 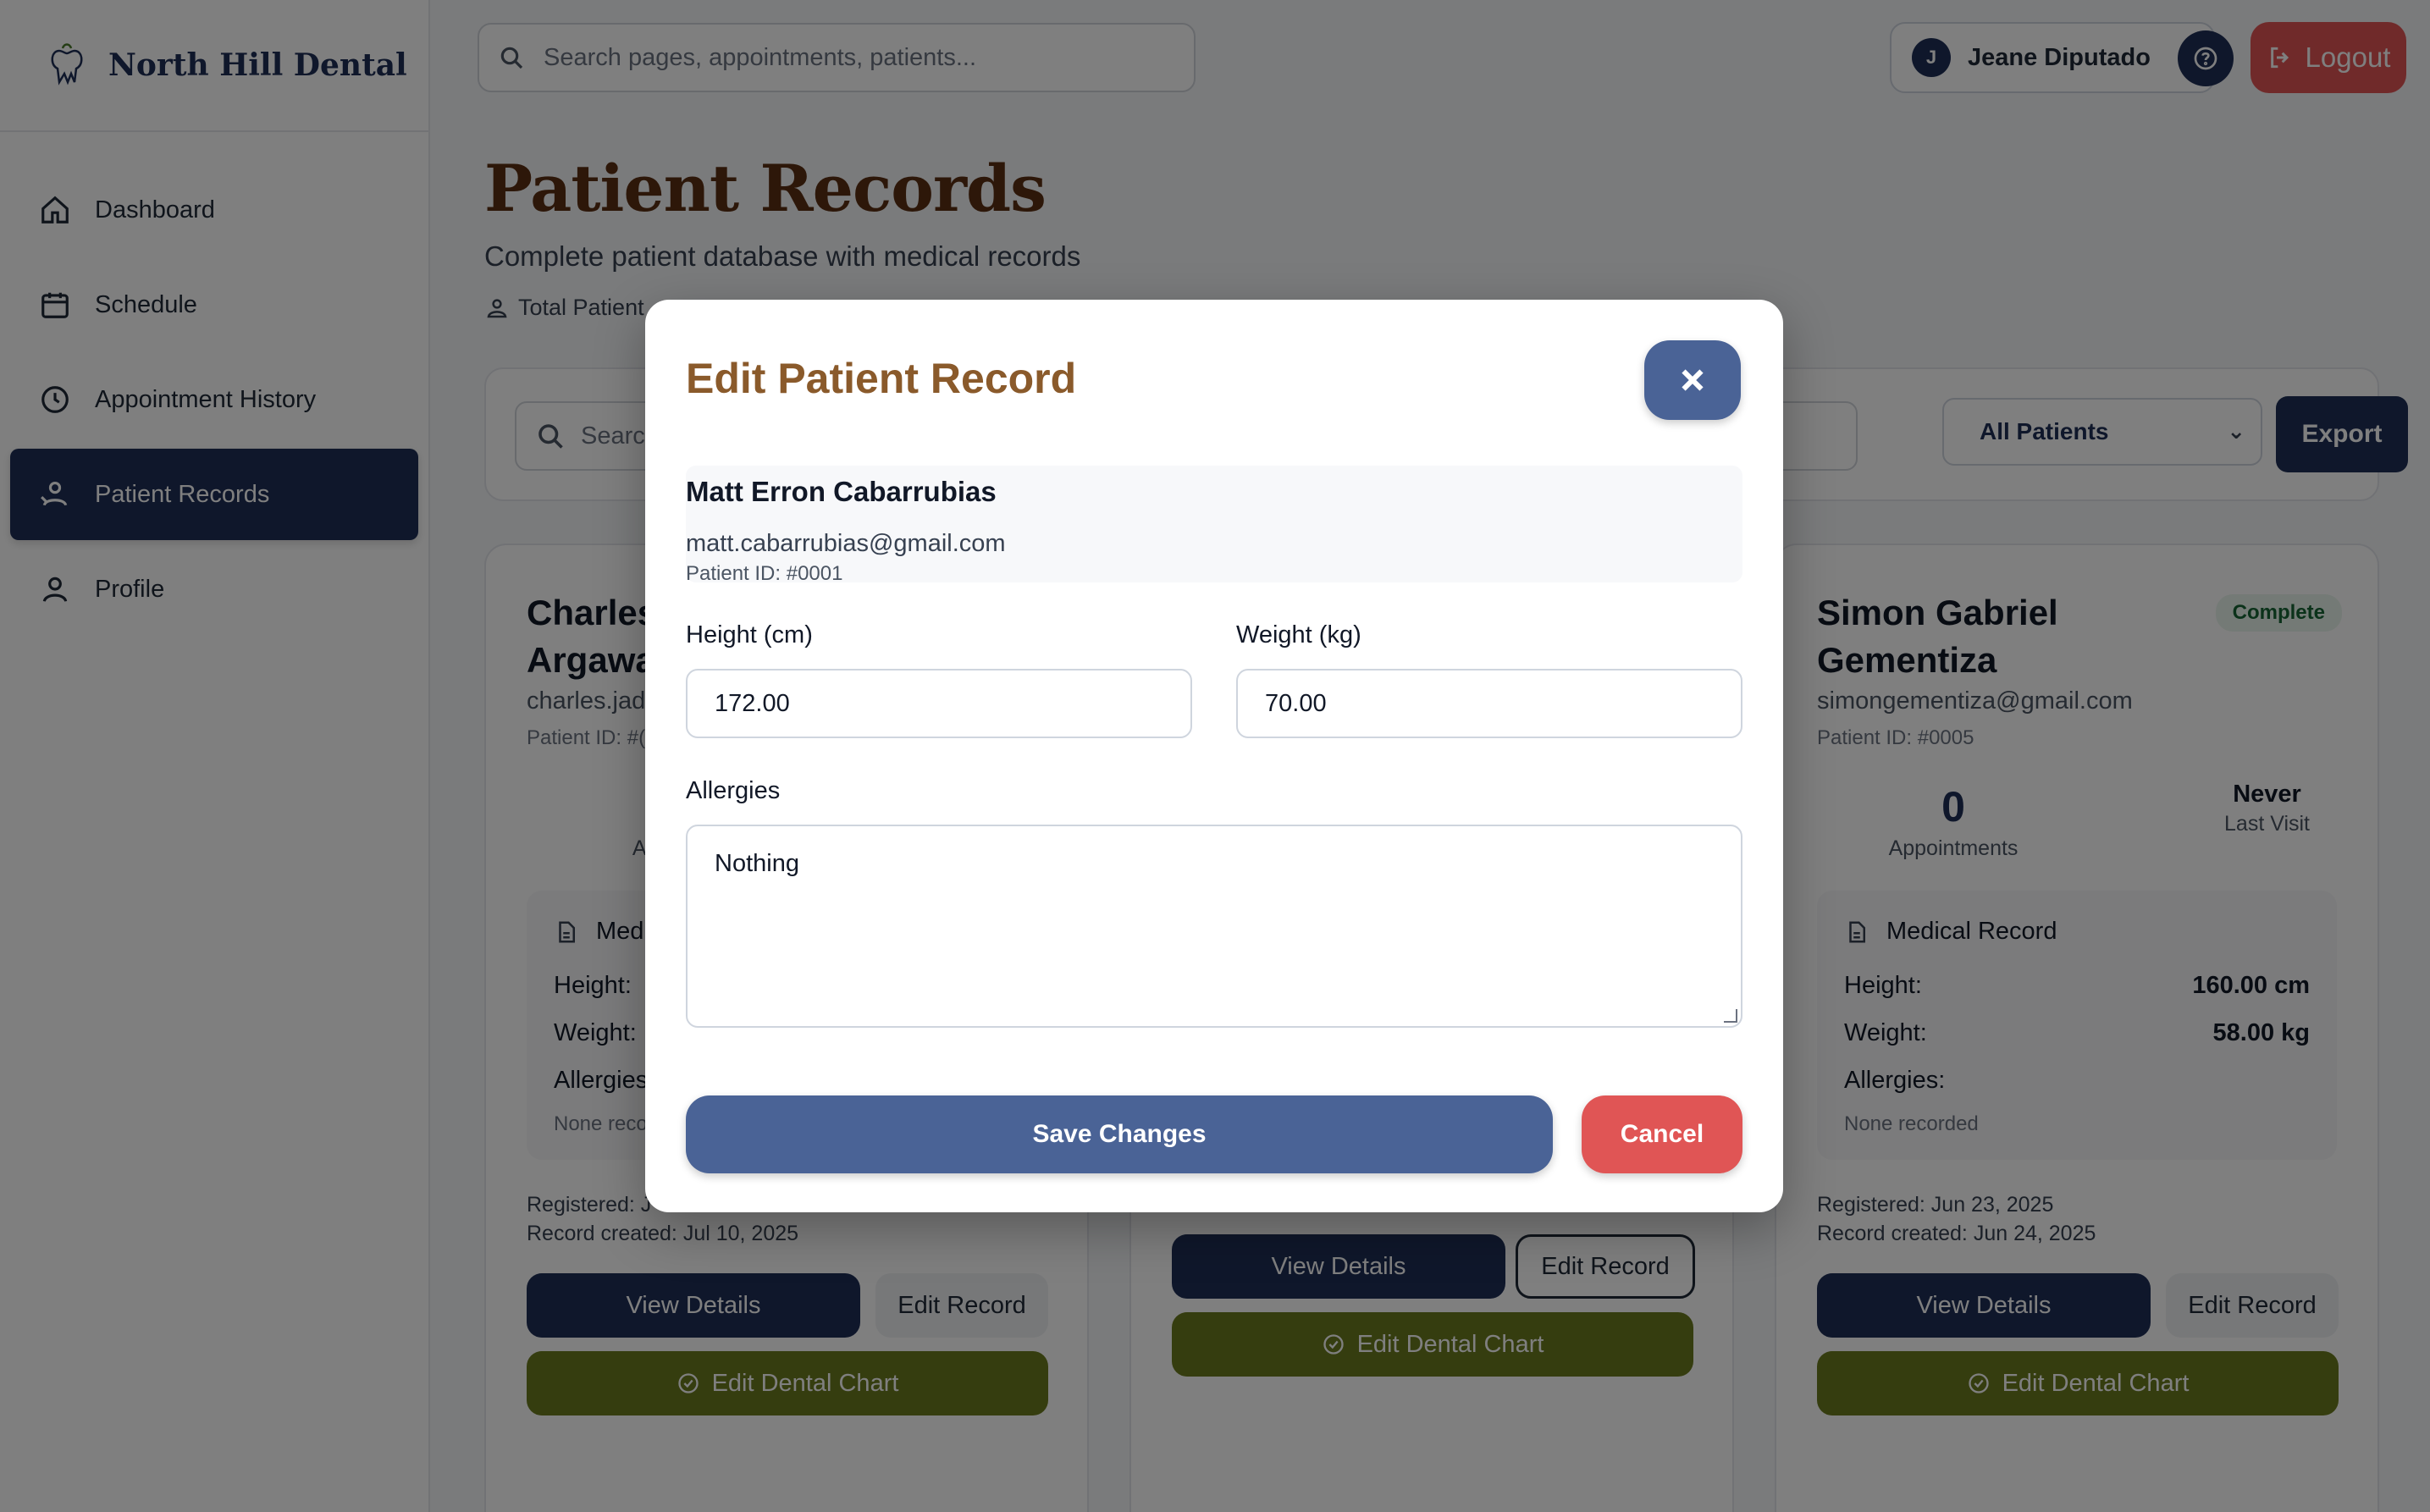 What do you see at coordinates (1489, 703) in the screenshot?
I see `weight-field: 70.00` at bounding box center [1489, 703].